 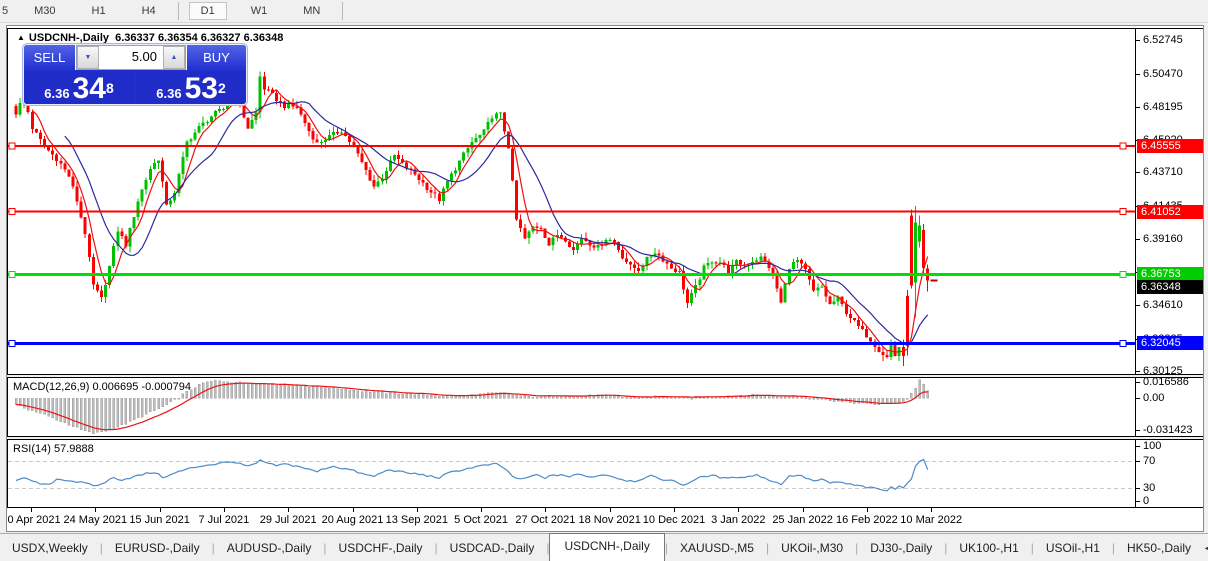 What do you see at coordinates (135, 74) in the screenshot?
I see `one-click-trading-panel: SELL ▼ 5.00 ▲ BUY 6.36 34 8 6.36 53 2` at bounding box center [135, 74].